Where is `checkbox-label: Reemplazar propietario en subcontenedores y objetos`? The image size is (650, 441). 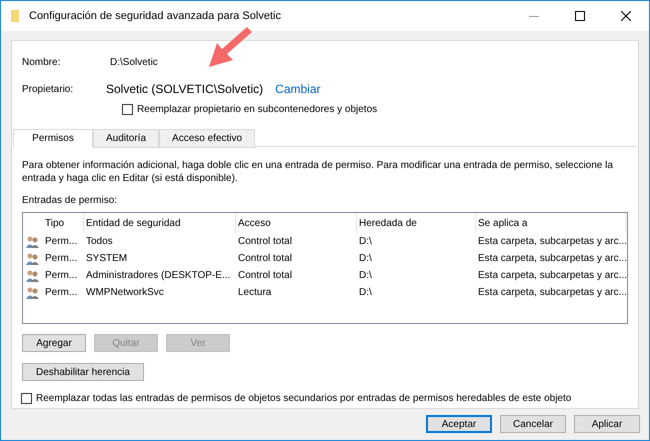
checkbox-label: Reemplazar propietario en subcontenedores y objetos is located at coordinates (257, 110).